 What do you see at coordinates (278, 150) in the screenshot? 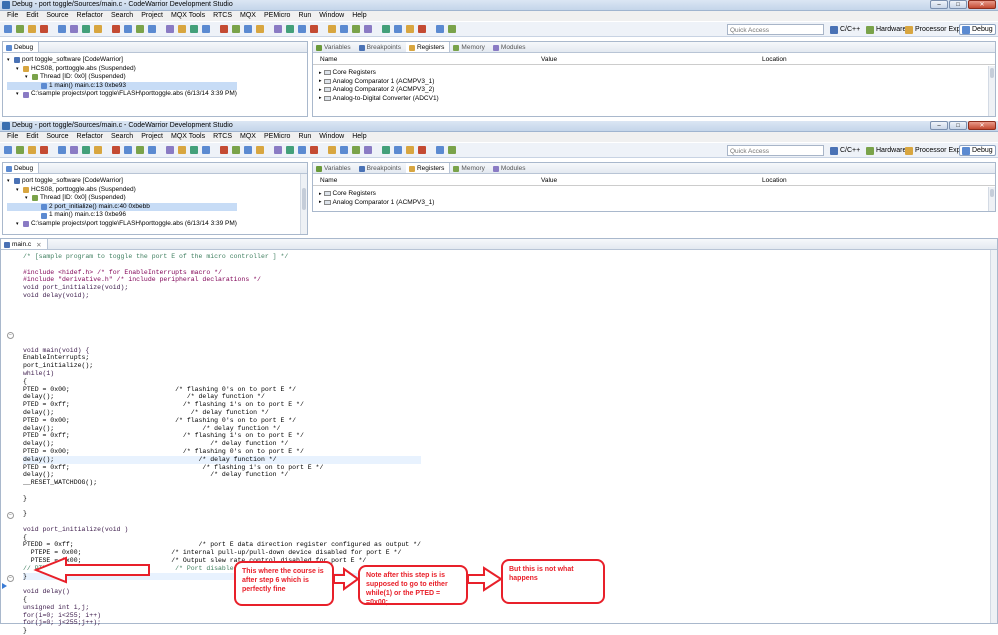
I see `tools-icon` at bounding box center [278, 150].